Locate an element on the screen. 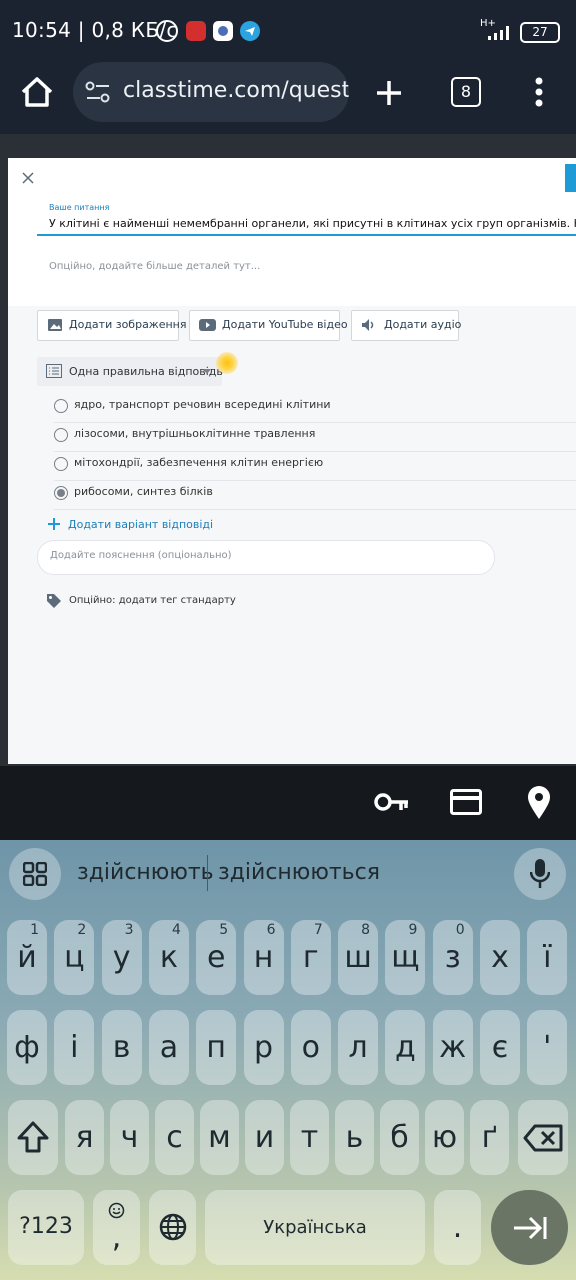  suggestion-1: здійснюють is located at coordinates (145, 872).